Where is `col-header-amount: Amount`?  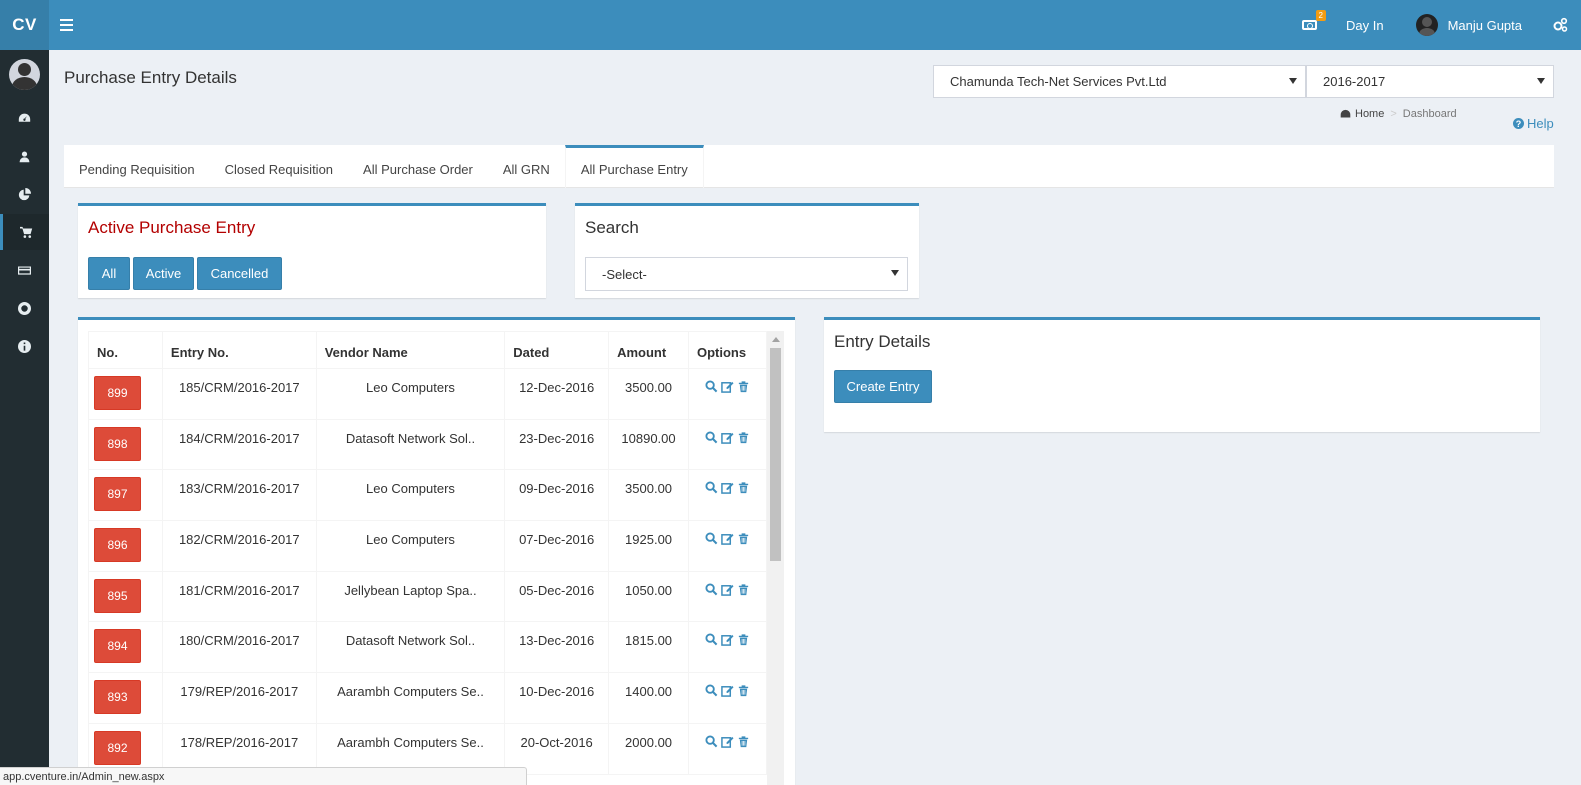
col-header-amount: Amount is located at coordinates (648, 350).